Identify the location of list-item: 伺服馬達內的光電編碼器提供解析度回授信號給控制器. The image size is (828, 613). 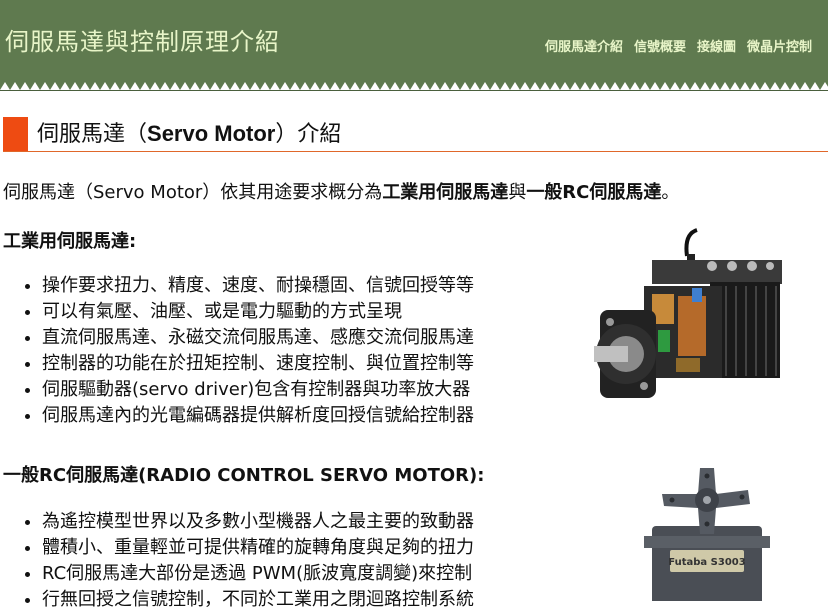
(258, 416).